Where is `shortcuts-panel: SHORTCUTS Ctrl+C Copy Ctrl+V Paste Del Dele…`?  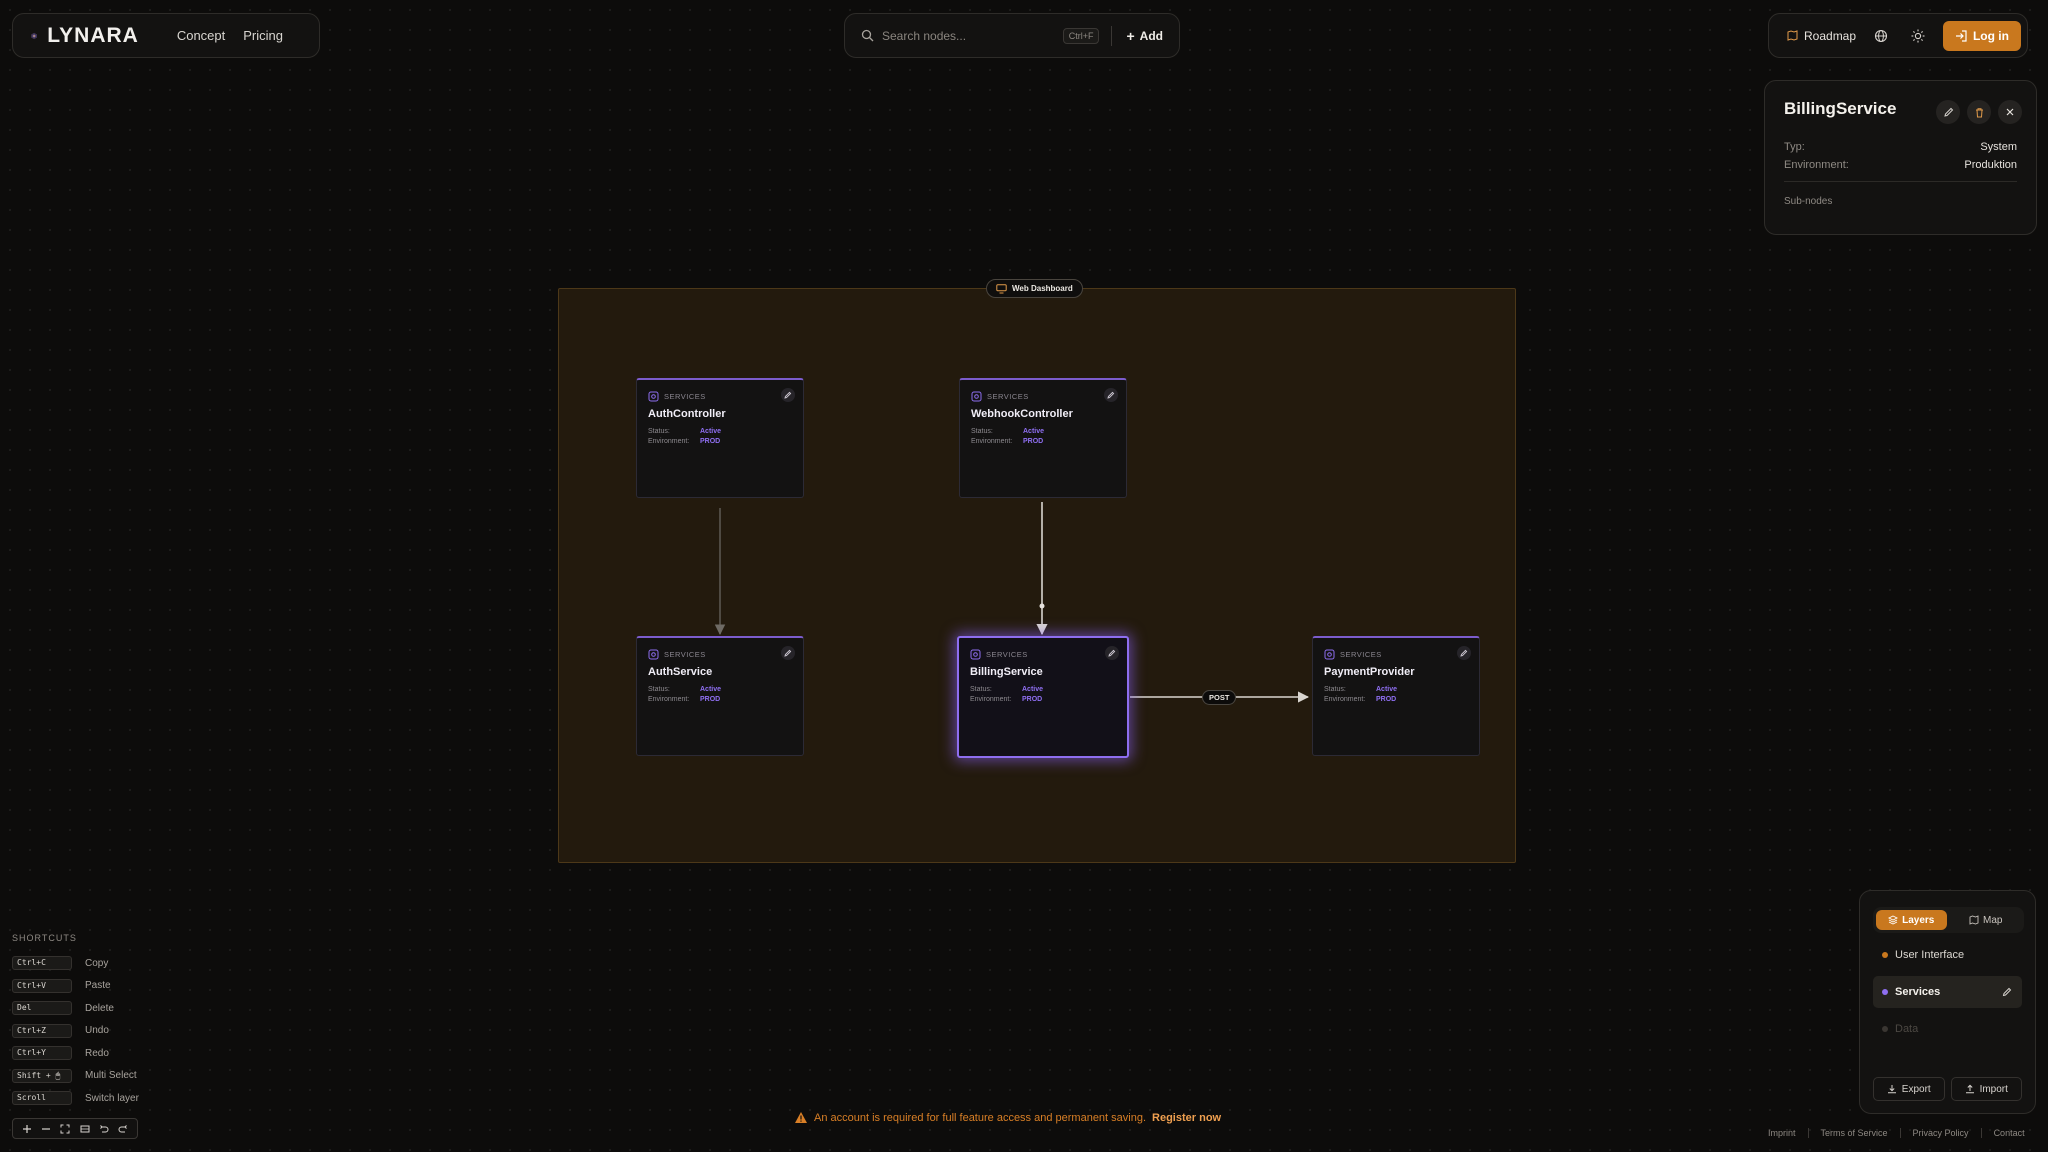
shortcuts-panel: SHORTCUTS Ctrl+C Copy Ctrl+V Paste Del Dele… is located at coordinates (75, 1021).